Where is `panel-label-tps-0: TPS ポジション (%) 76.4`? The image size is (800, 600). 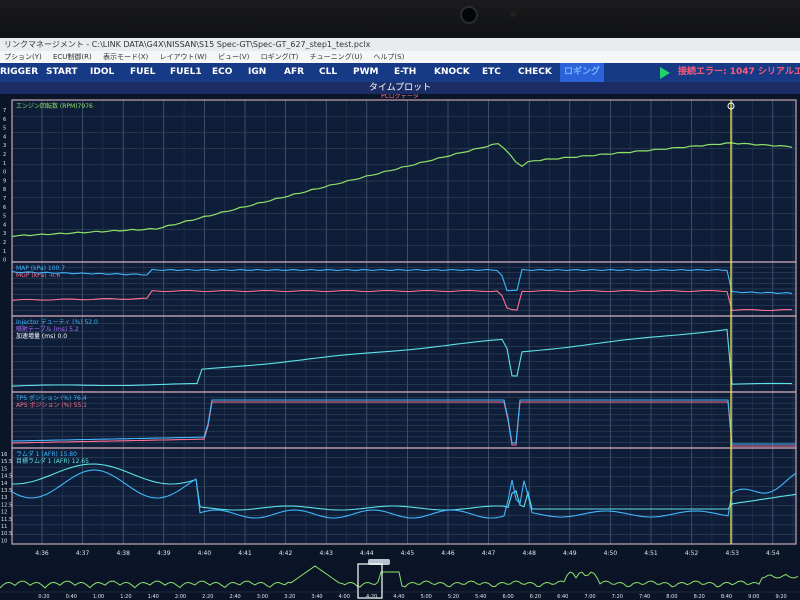
panel-label-tps-0: TPS ポジション (%) 76.4 is located at coordinates (51, 398).